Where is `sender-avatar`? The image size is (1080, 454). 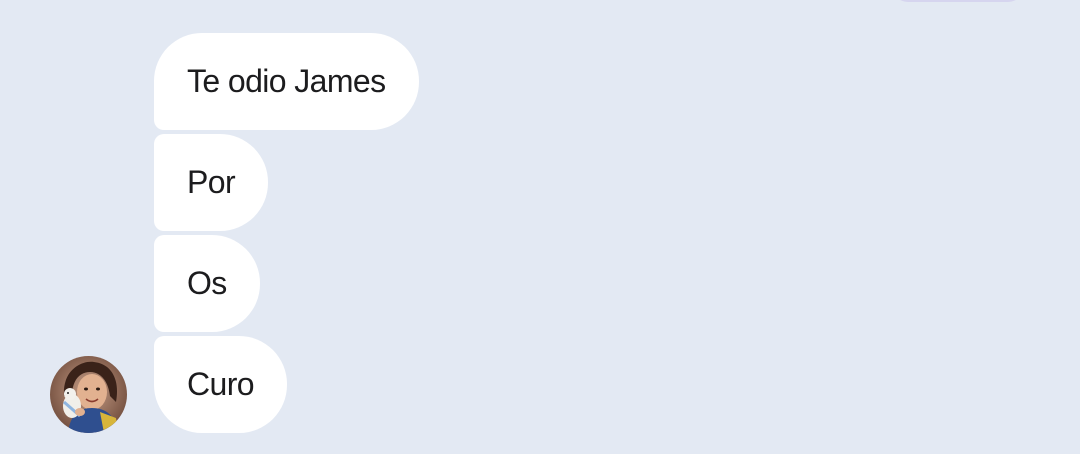
sender-avatar is located at coordinates (88, 394).